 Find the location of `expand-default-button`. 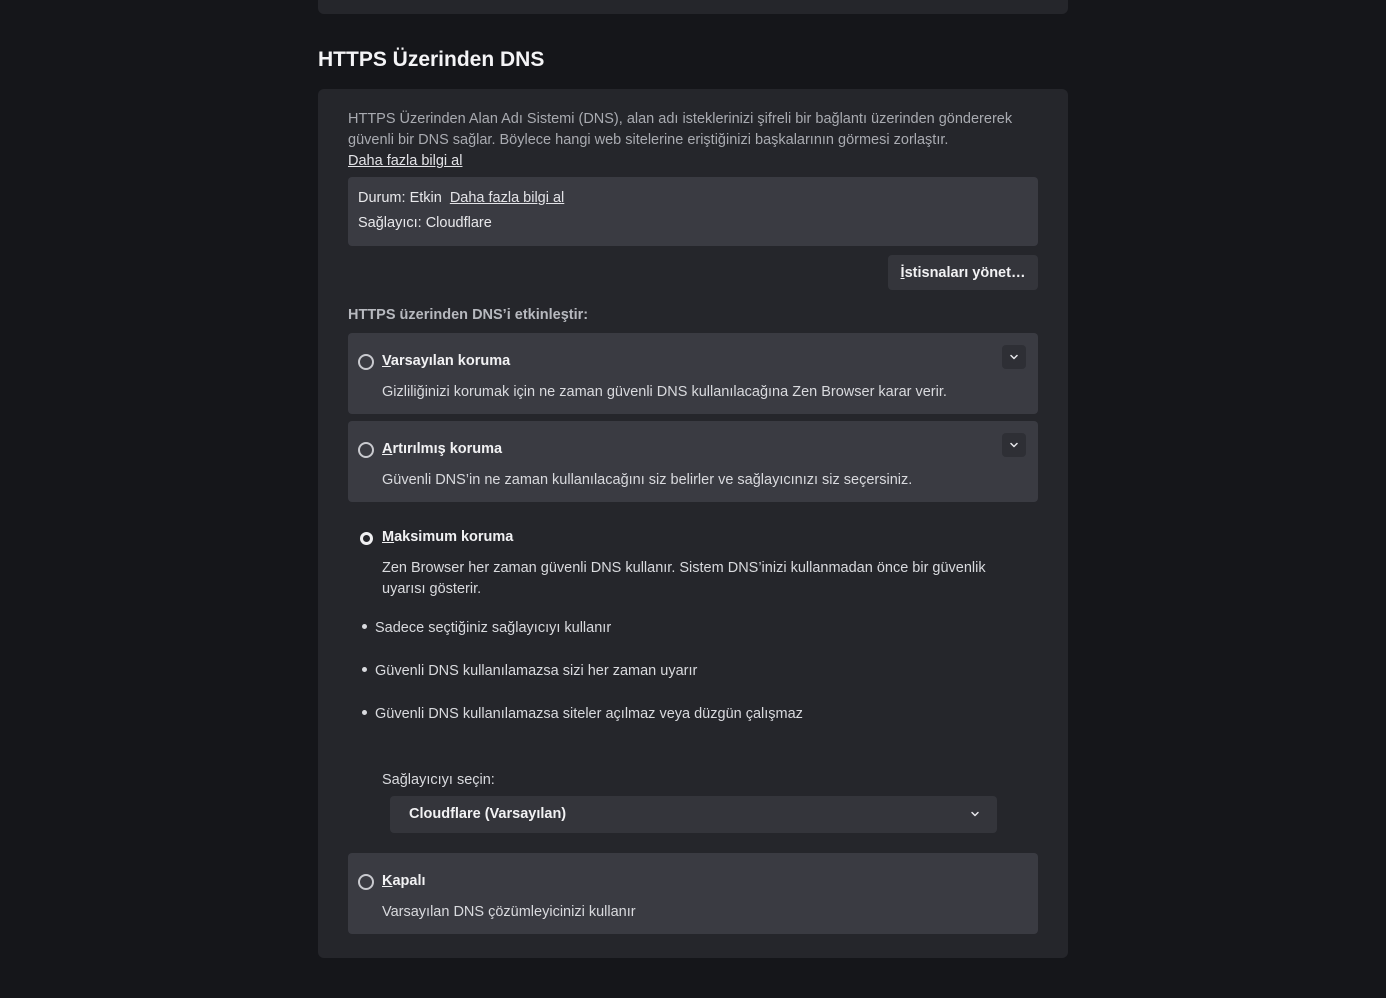

expand-default-button is located at coordinates (1014, 357).